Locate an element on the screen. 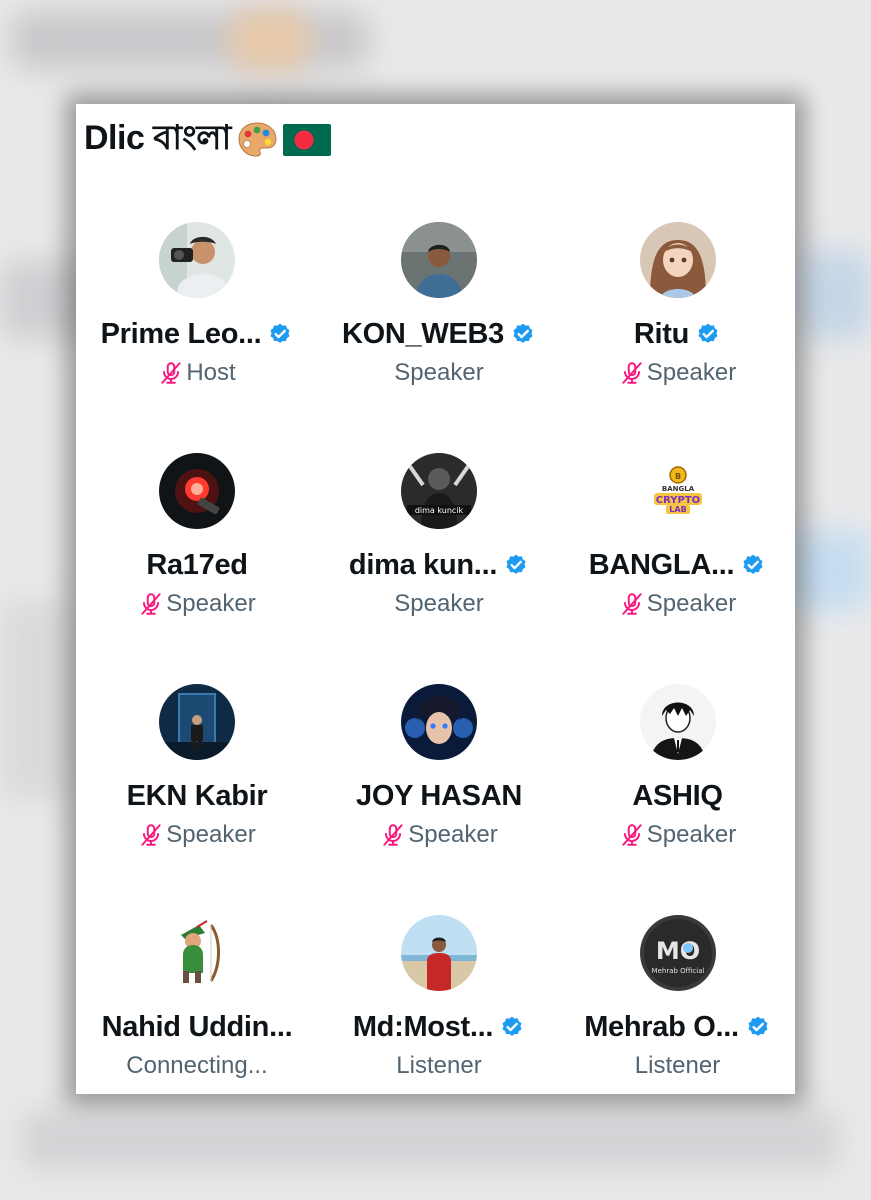 This screenshot has width=871, height=1200. participant-name-row: EKN Kabir is located at coordinates (197, 796).